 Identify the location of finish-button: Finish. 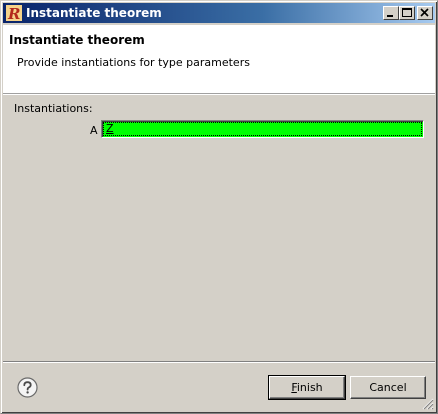
(307, 387).